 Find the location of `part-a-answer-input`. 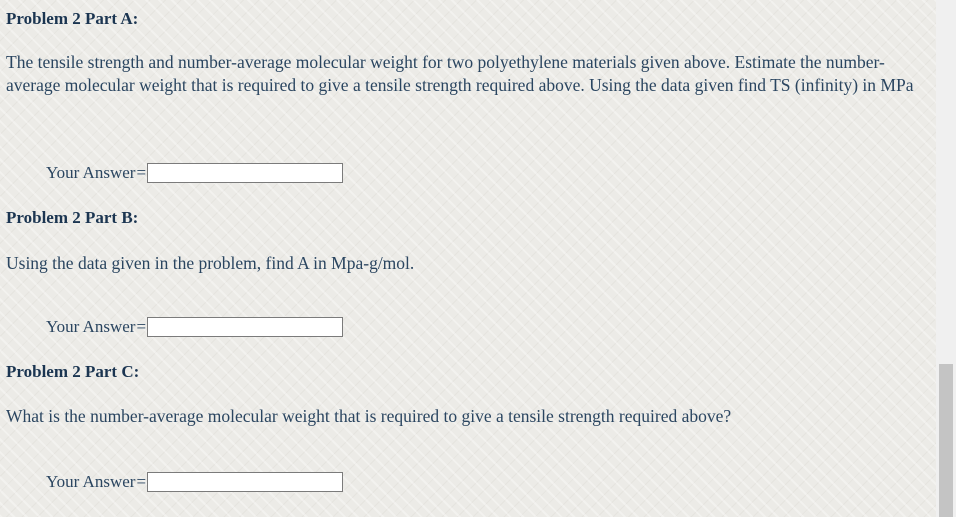

part-a-answer-input is located at coordinates (245, 173).